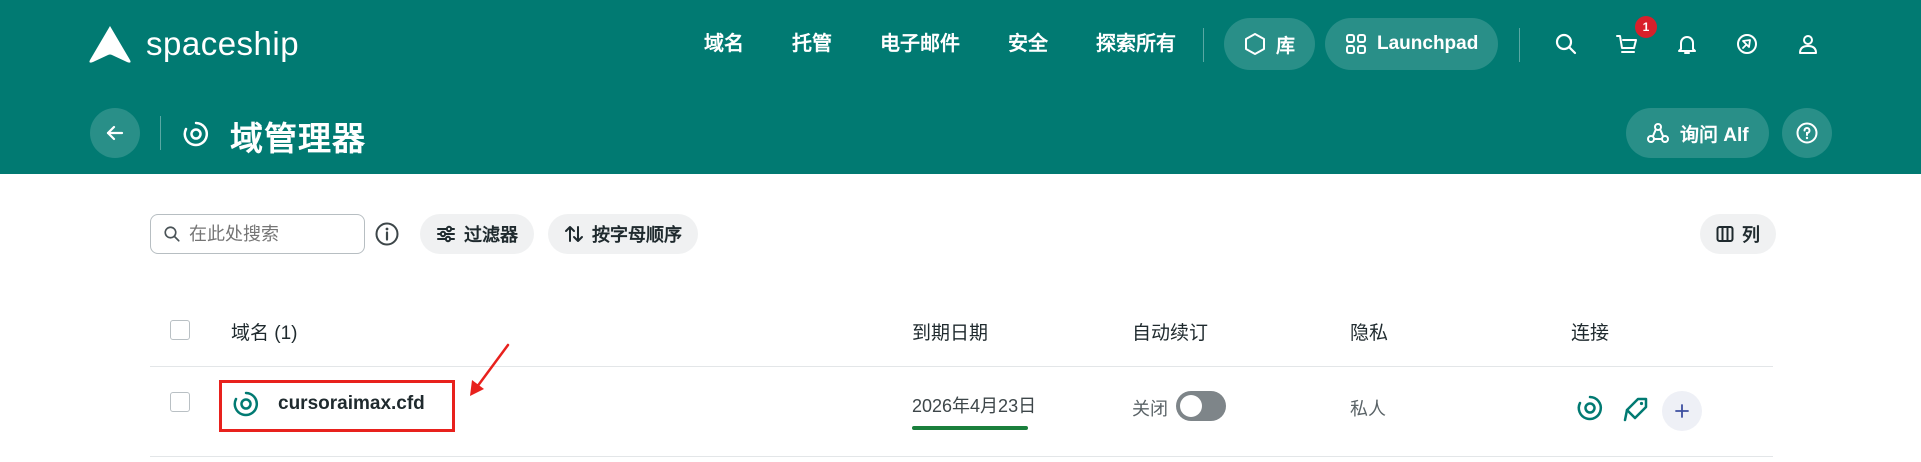  I want to click on help-button, so click(1807, 133).